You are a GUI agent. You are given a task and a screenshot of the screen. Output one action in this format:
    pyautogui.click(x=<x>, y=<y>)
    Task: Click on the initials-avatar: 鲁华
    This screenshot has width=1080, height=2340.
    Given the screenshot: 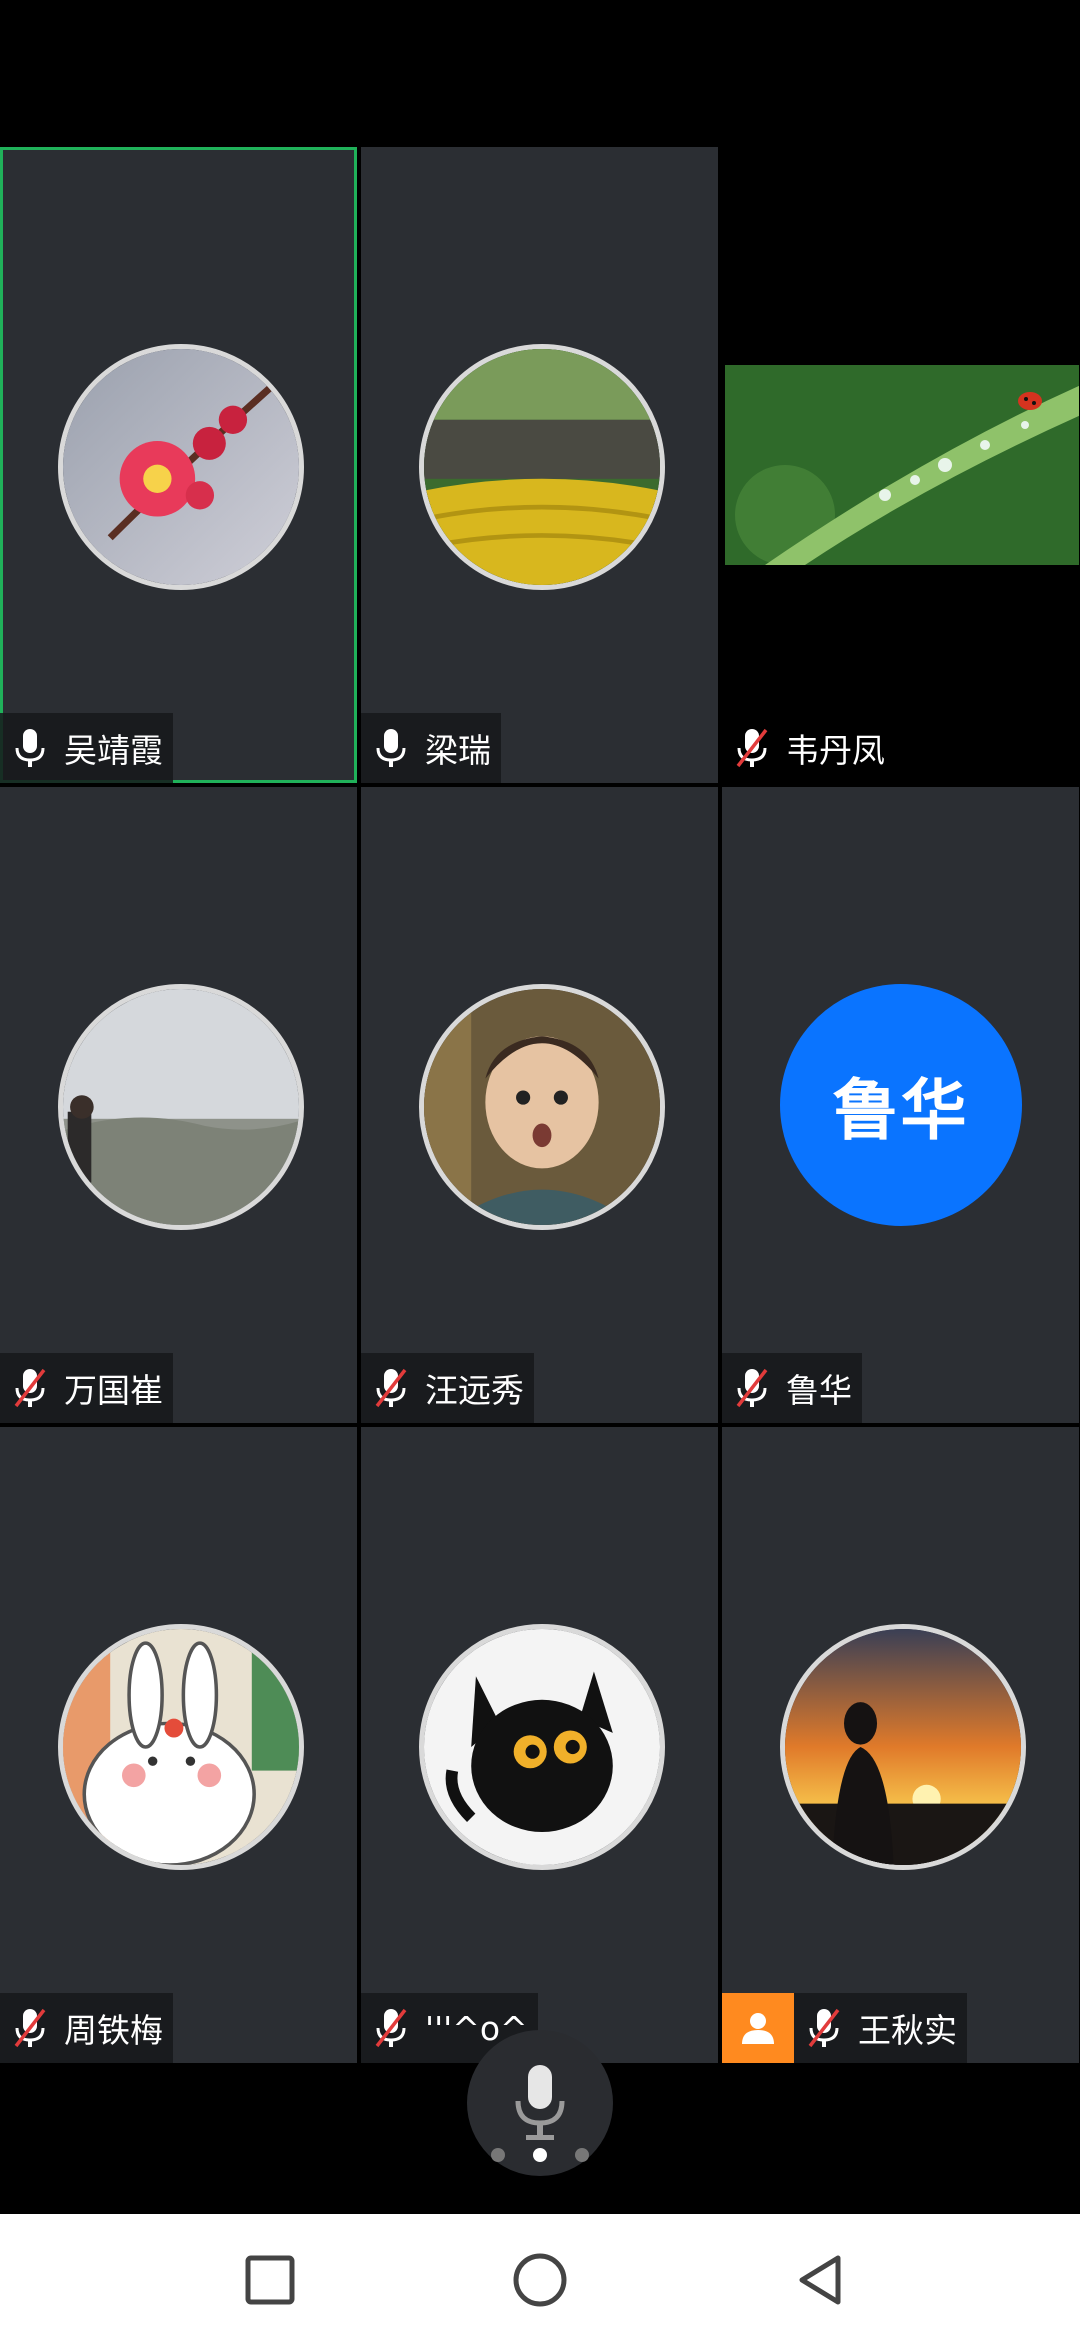 What is the action you would take?
    pyautogui.click(x=900, y=1105)
    